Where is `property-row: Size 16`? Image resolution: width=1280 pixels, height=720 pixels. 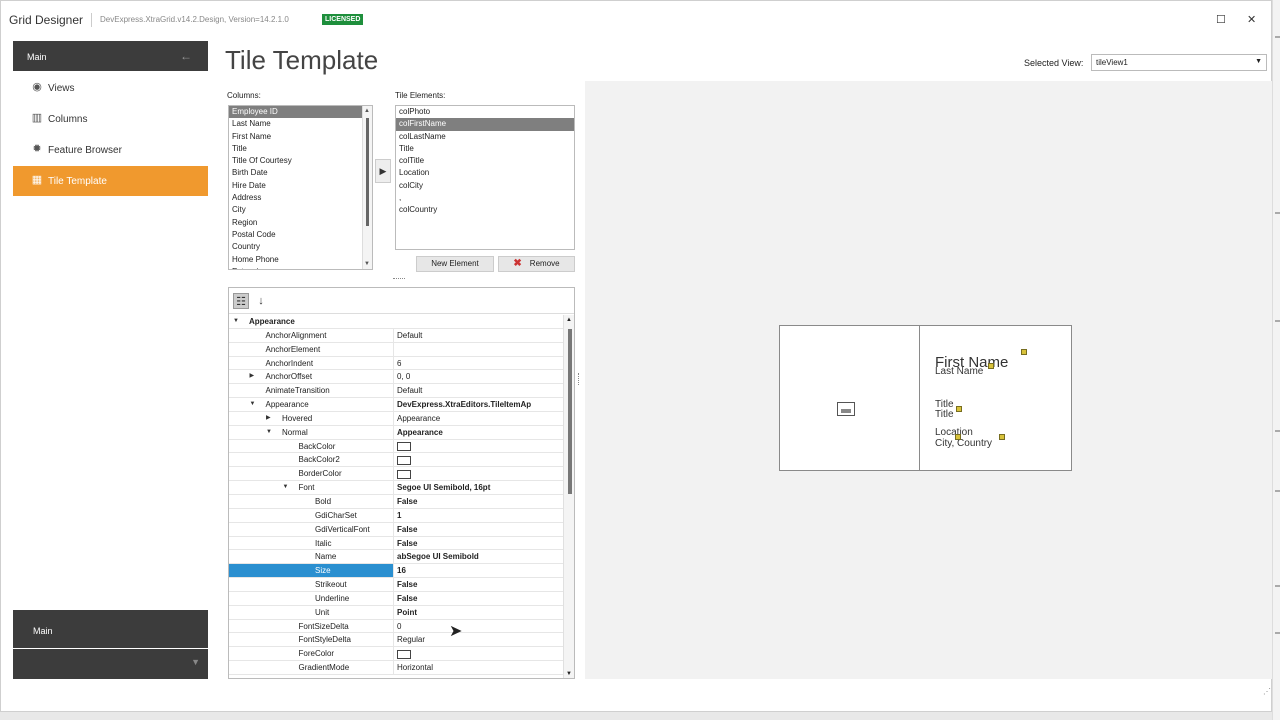 property-row: Size 16 is located at coordinates (396, 571).